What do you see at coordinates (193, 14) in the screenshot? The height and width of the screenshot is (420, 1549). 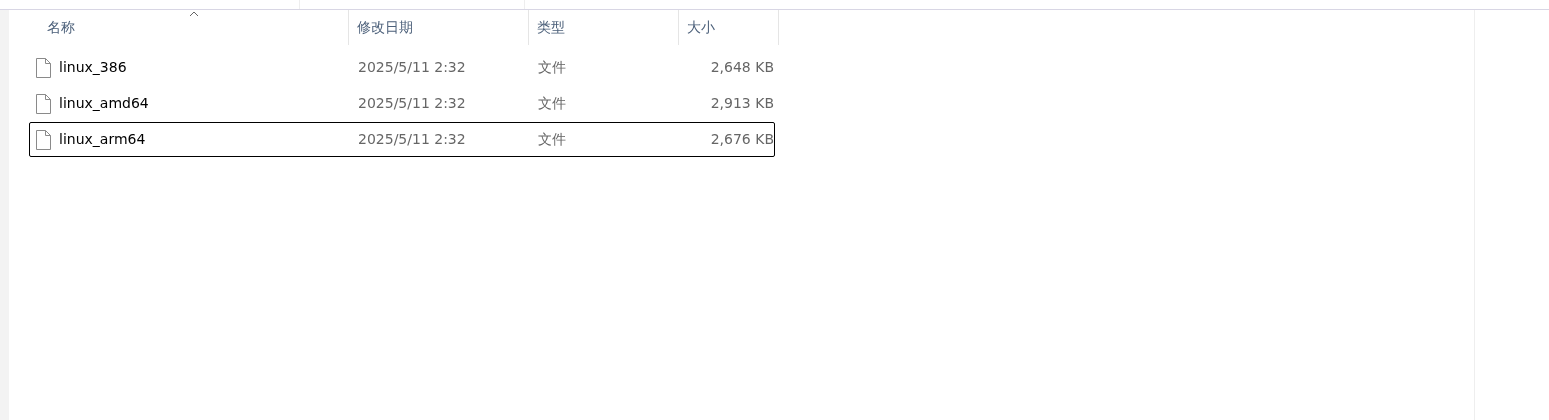 I see `sort-caret-icon` at bounding box center [193, 14].